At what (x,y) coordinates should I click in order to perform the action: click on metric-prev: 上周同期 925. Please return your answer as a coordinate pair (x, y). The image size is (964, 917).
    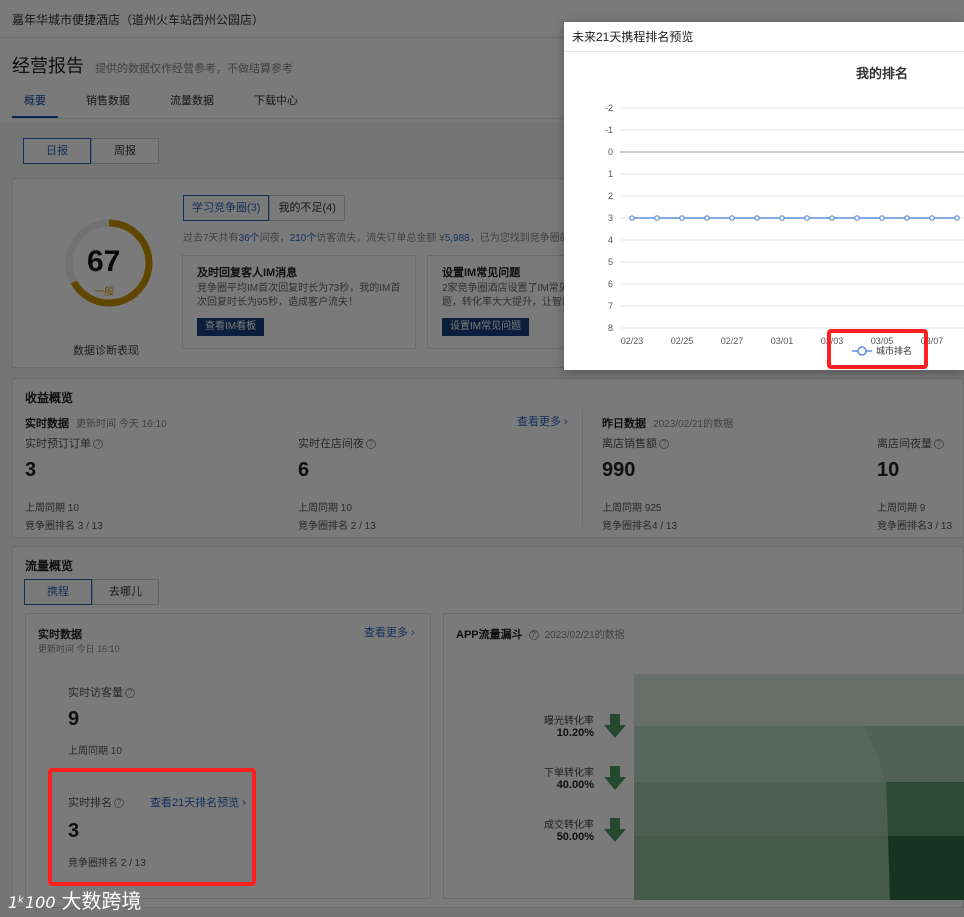
    Looking at the image, I should click on (632, 508).